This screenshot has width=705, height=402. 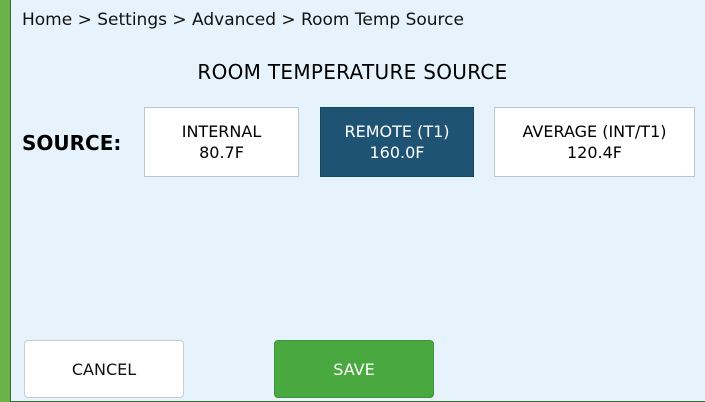 I want to click on option-label: INTERNAL, so click(x=221, y=131).